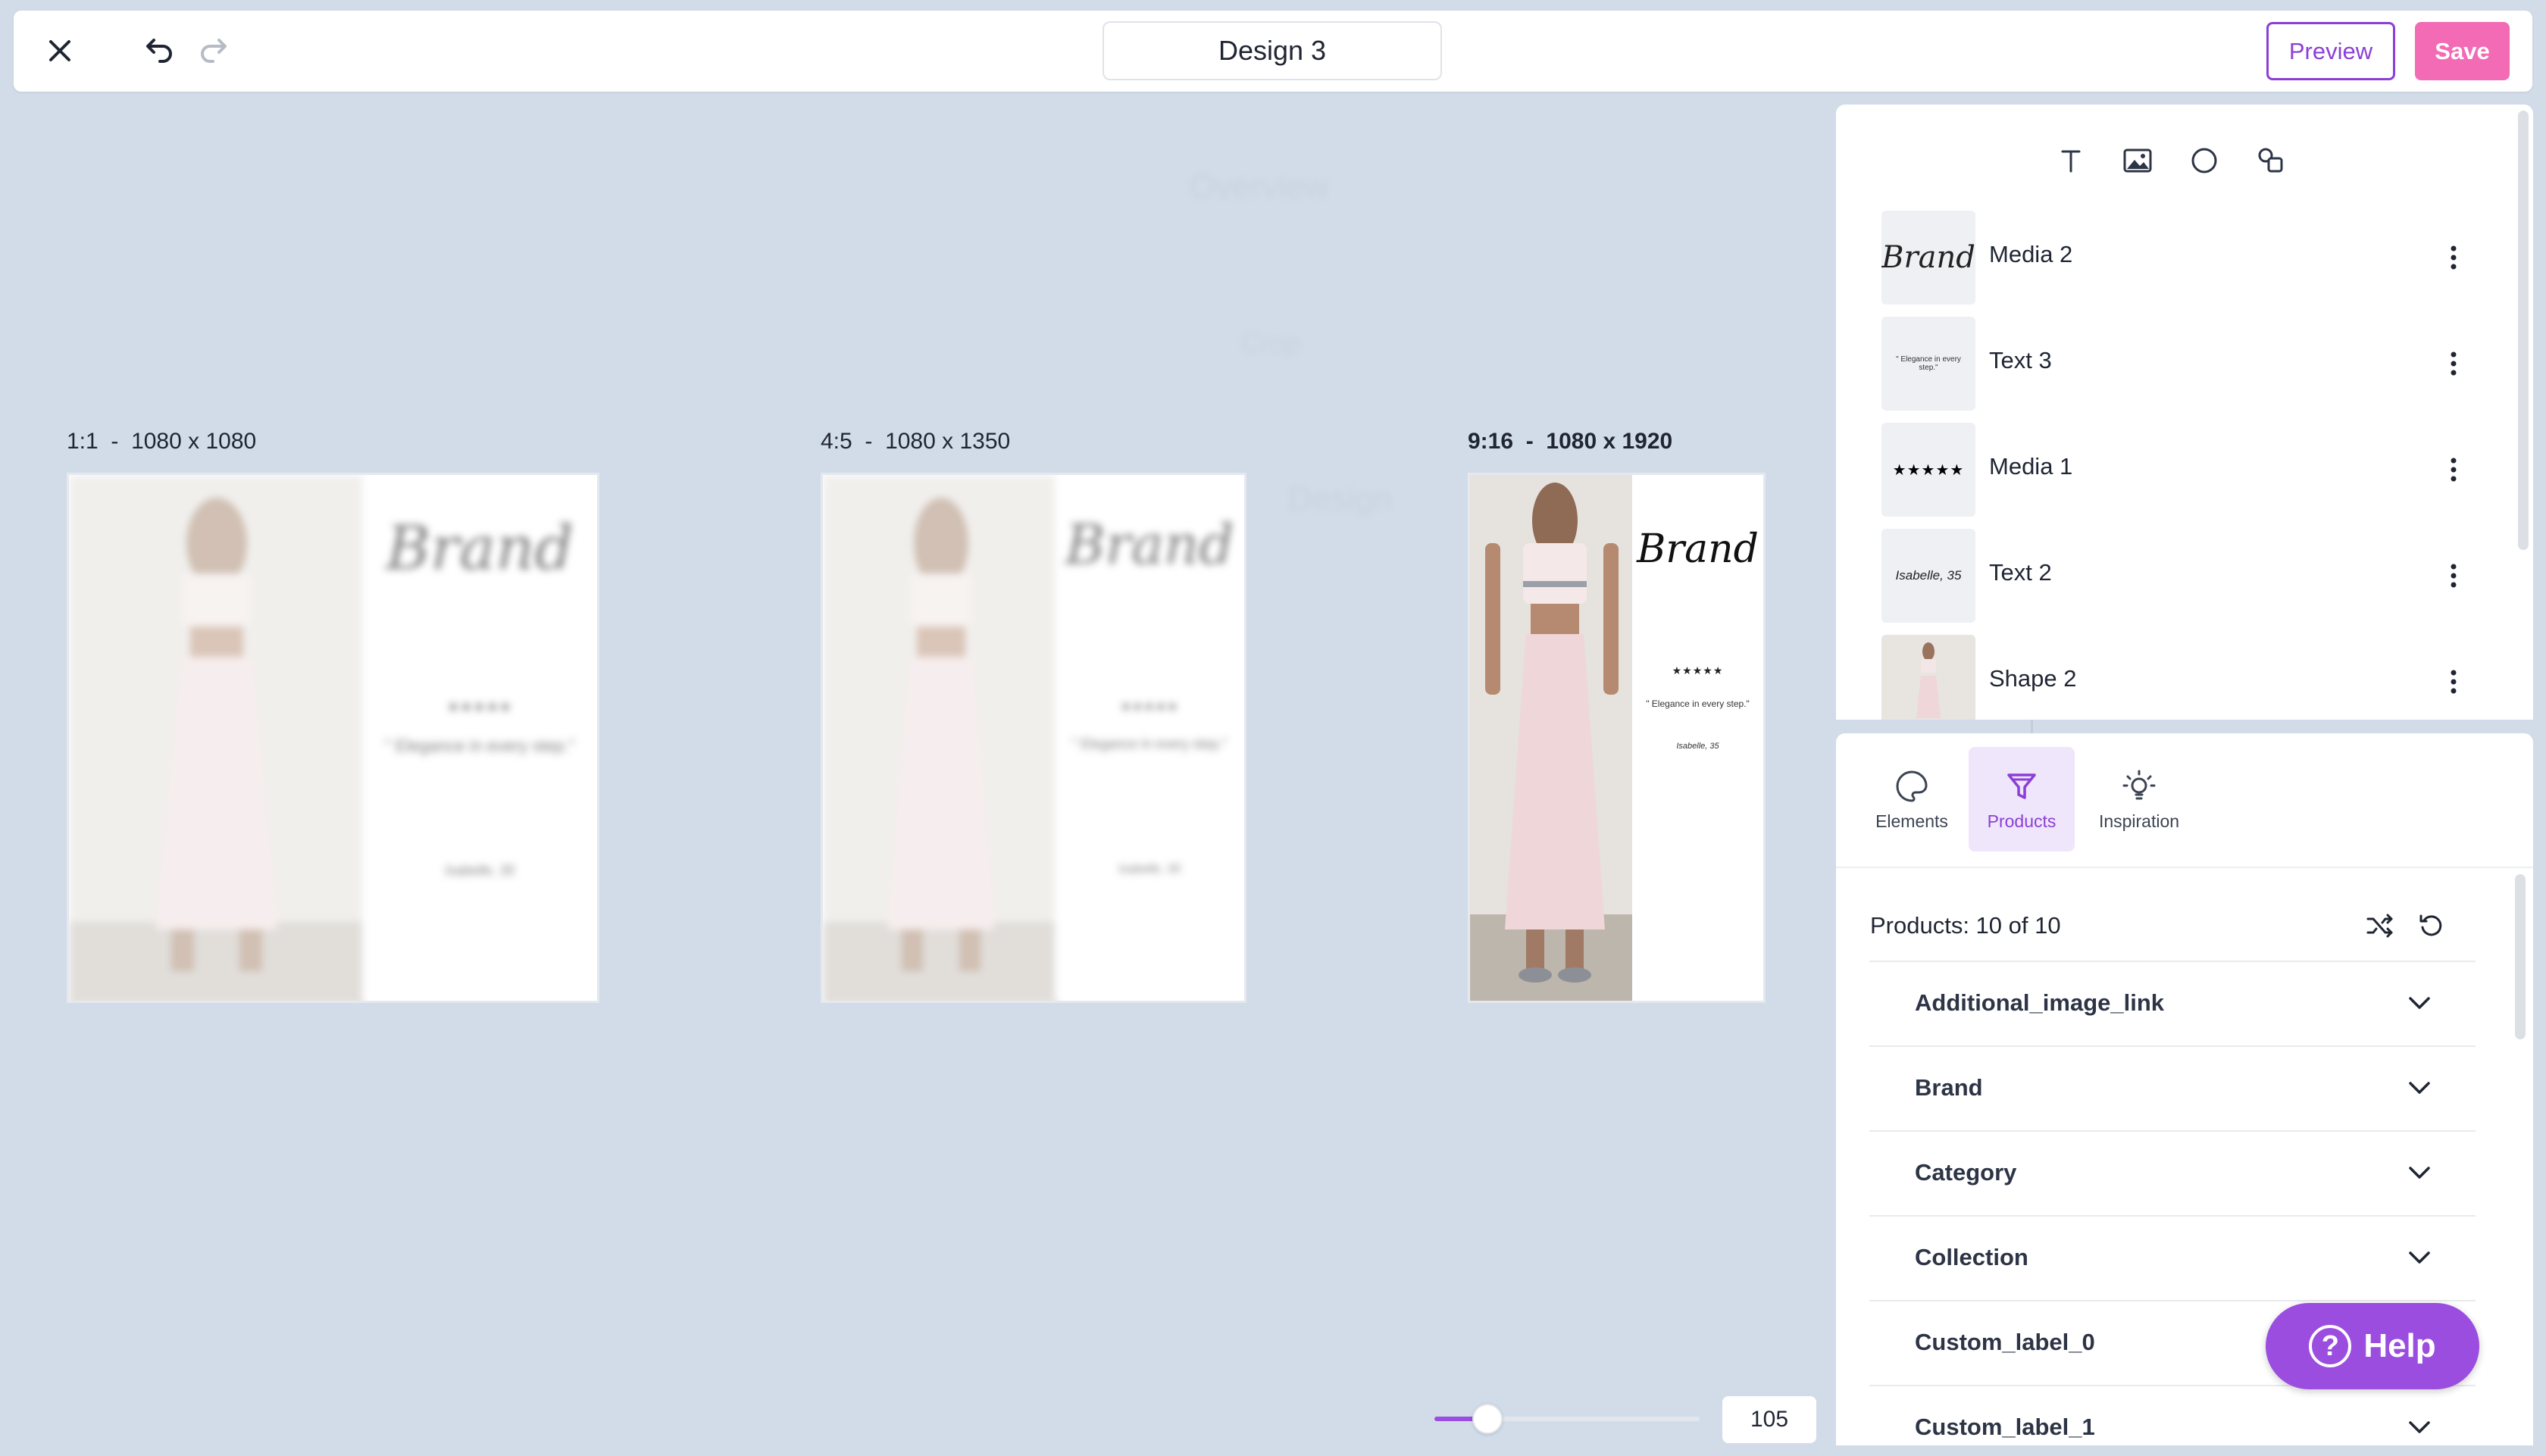  What do you see at coordinates (2031, 254) in the screenshot?
I see `layer-name: Media 2` at bounding box center [2031, 254].